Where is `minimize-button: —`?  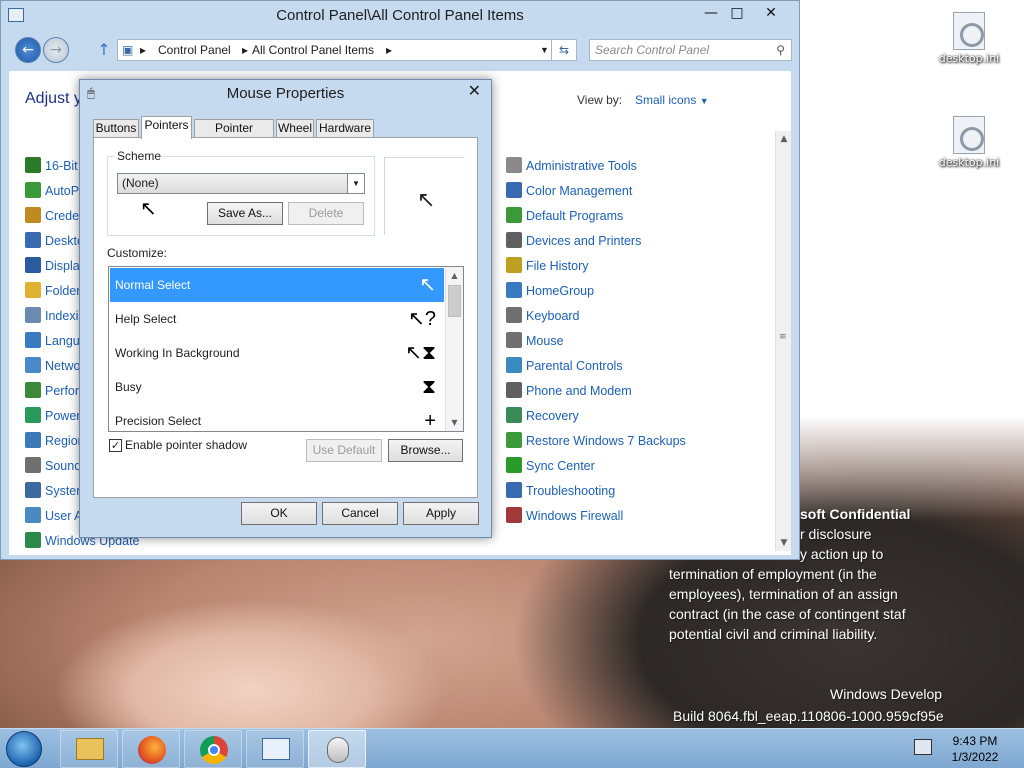
minimize-button: — is located at coordinates (711, 13).